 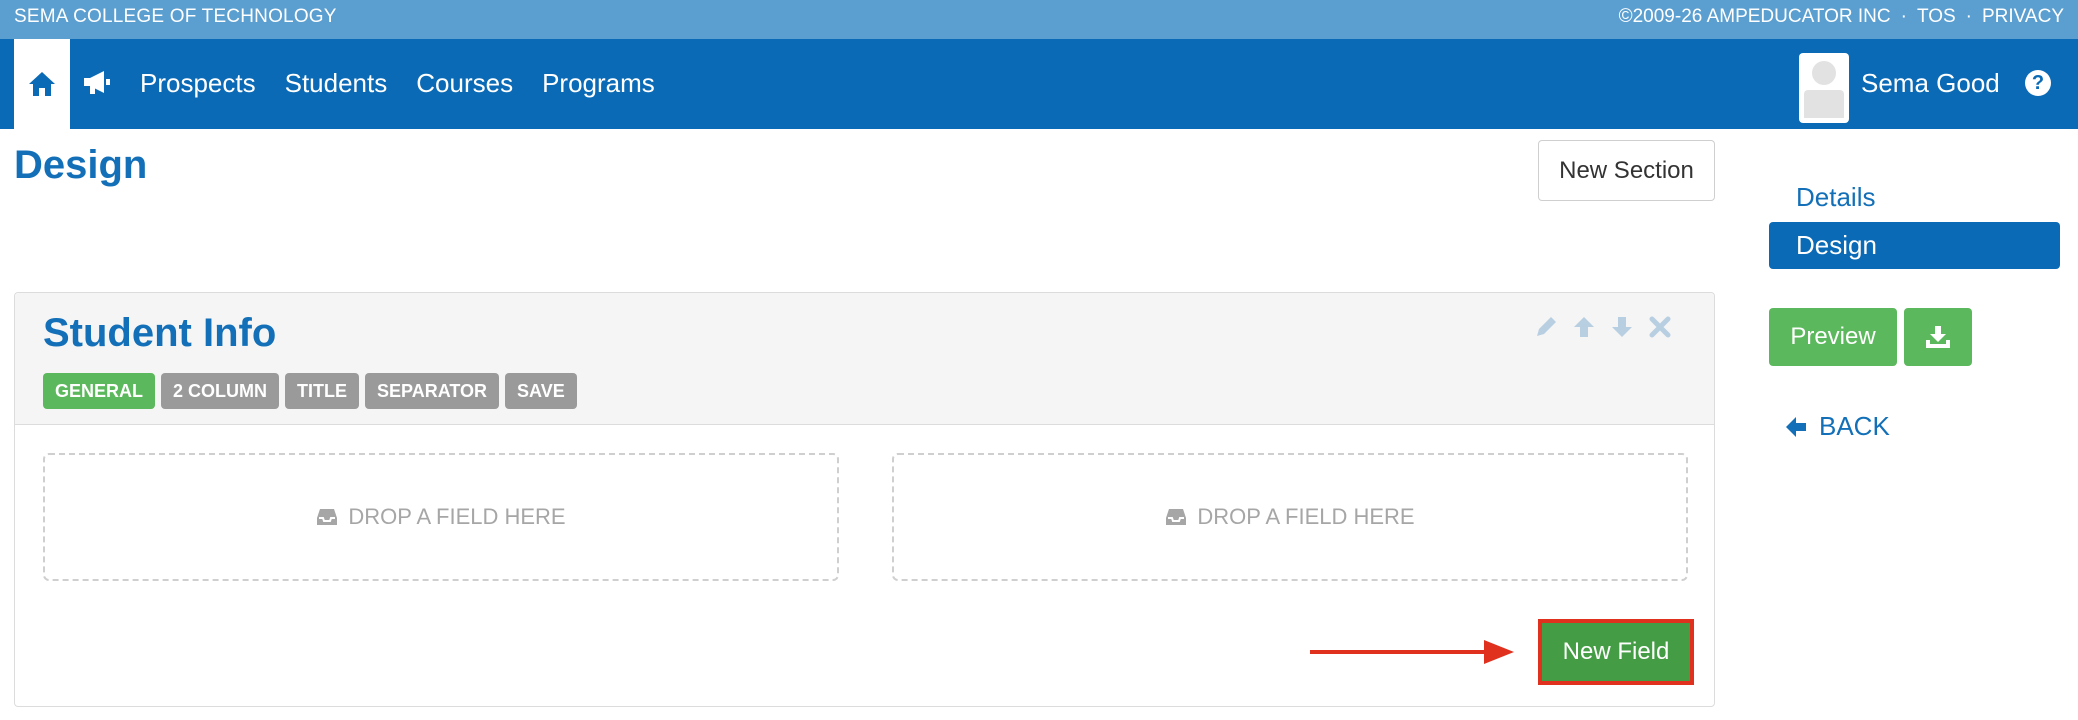 What do you see at coordinates (175, 16) in the screenshot?
I see `school-name: SEMA COLLEGE OF TECHNOLOGY` at bounding box center [175, 16].